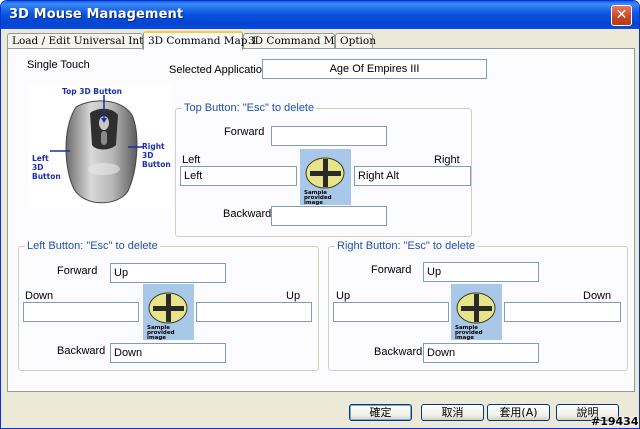 This screenshot has height=429, width=640. I want to click on right-down-field, so click(562, 312).